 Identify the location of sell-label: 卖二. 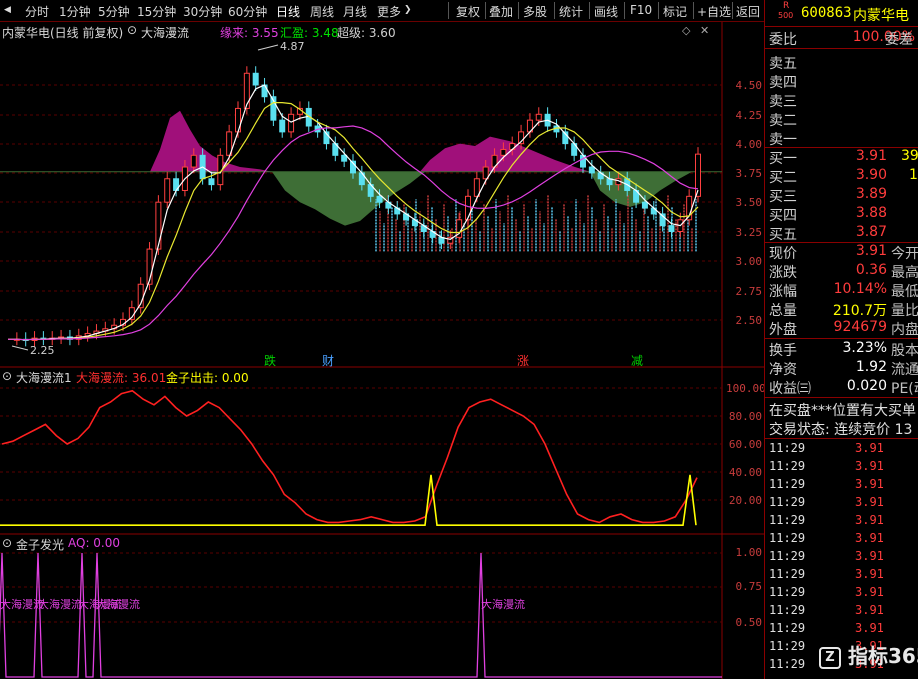
(783, 121).